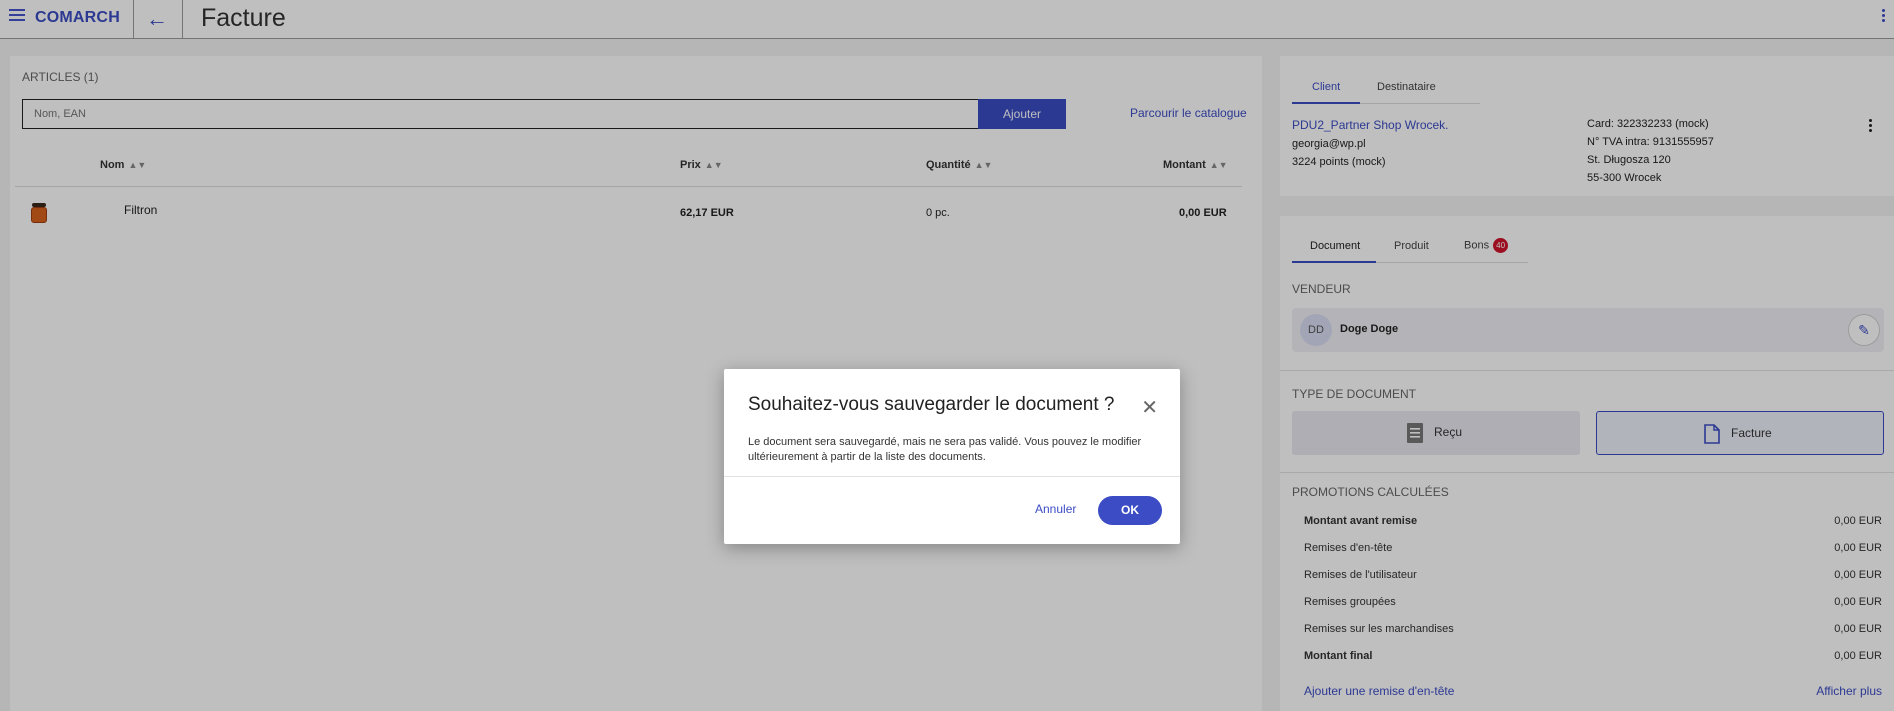  What do you see at coordinates (1055, 509) in the screenshot?
I see `cancel-button: Annuler` at bounding box center [1055, 509].